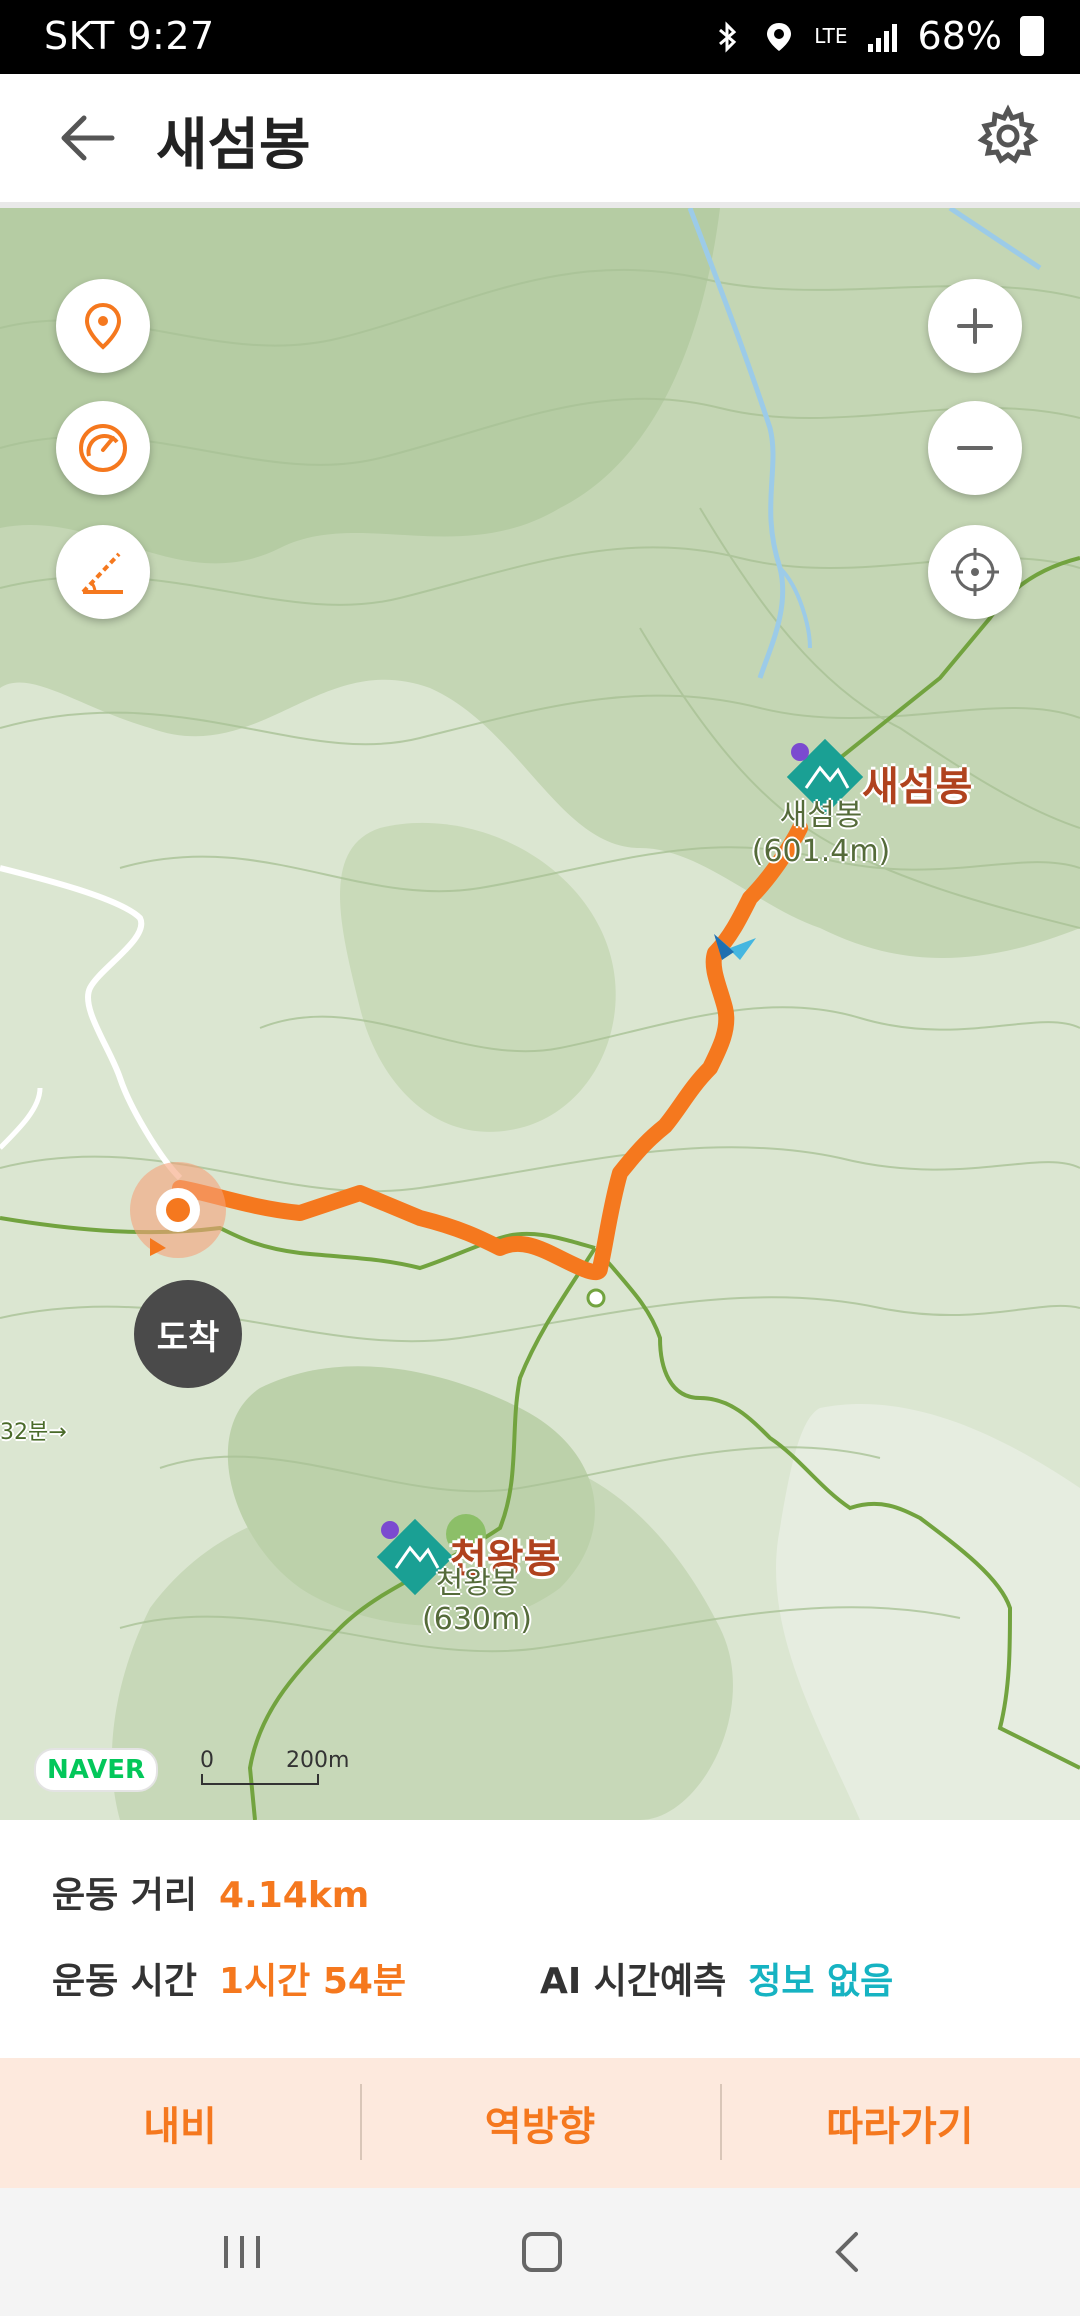 The width and height of the screenshot is (1080, 2316). I want to click on status-carrier-time: SKT 9:27, so click(129, 36).